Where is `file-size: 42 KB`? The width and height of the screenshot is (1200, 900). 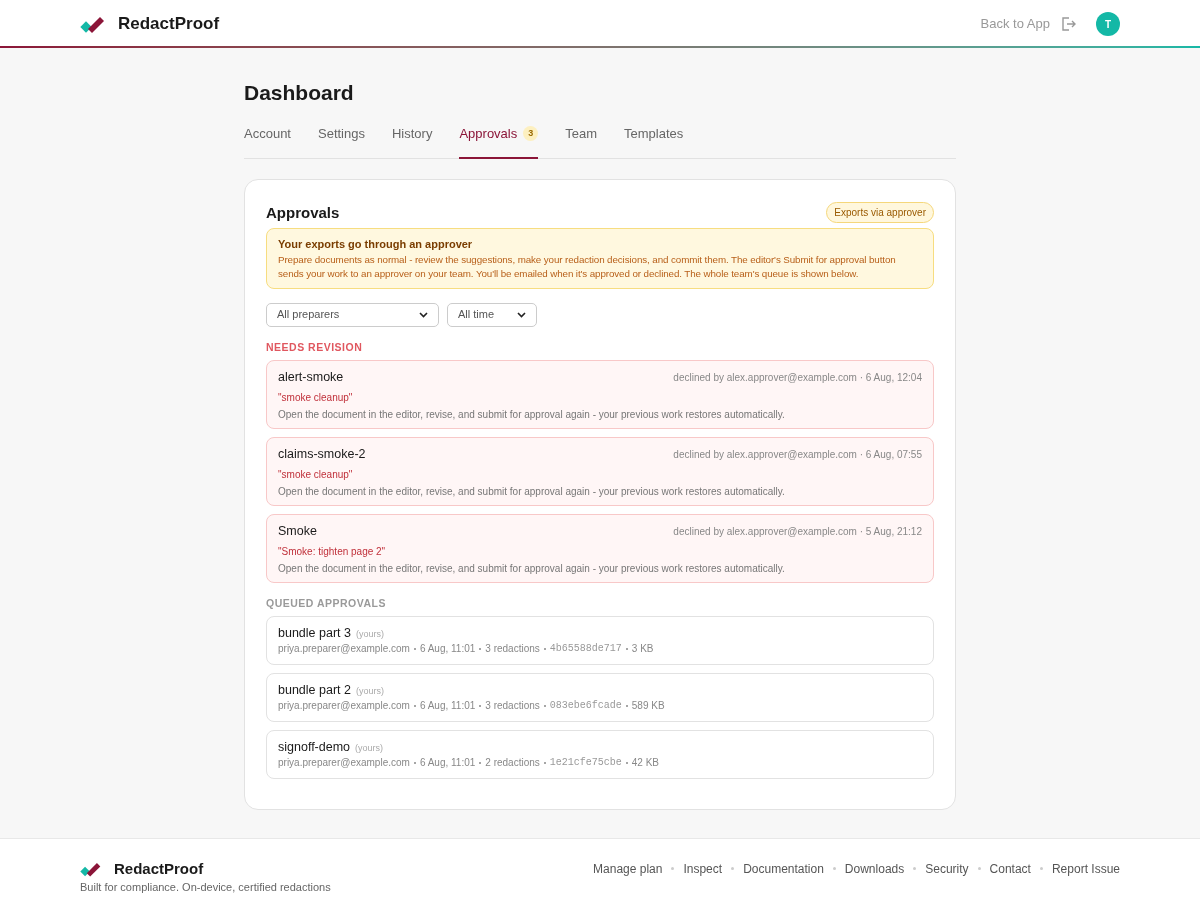 file-size: 42 KB is located at coordinates (645, 762).